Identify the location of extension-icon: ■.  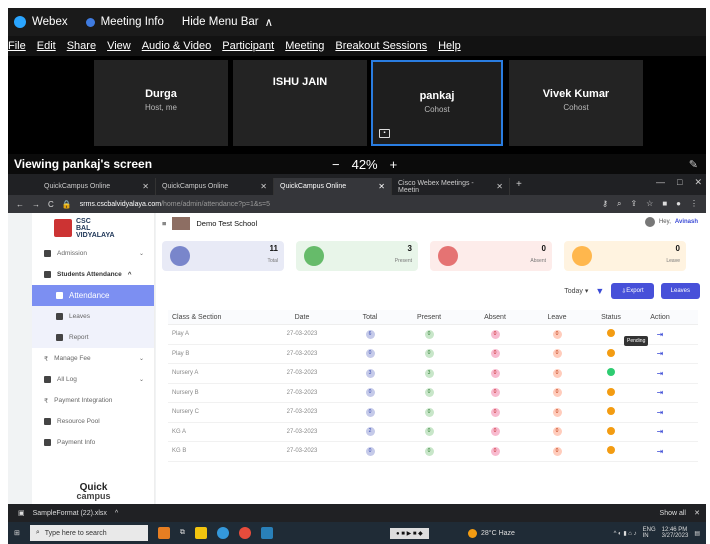
(664, 204).